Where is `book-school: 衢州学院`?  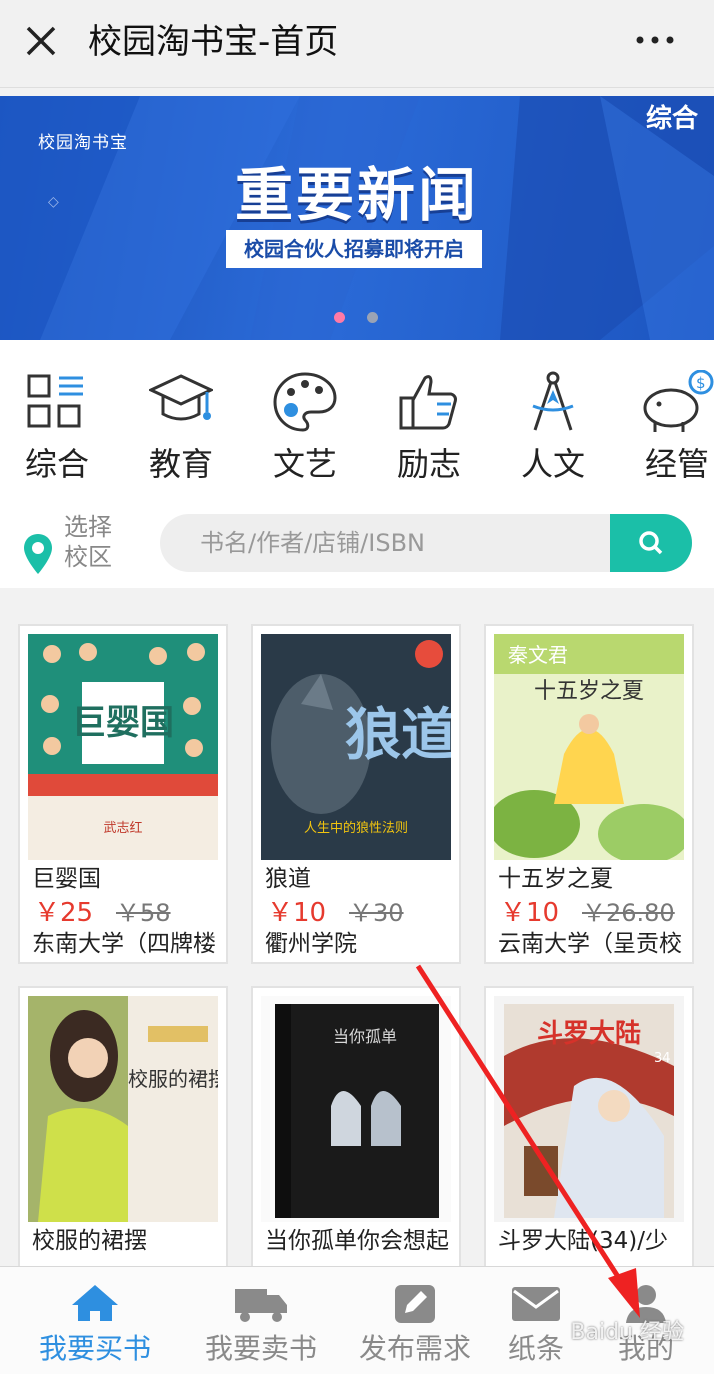 book-school: 衢州学院 is located at coordinates (311, 944).